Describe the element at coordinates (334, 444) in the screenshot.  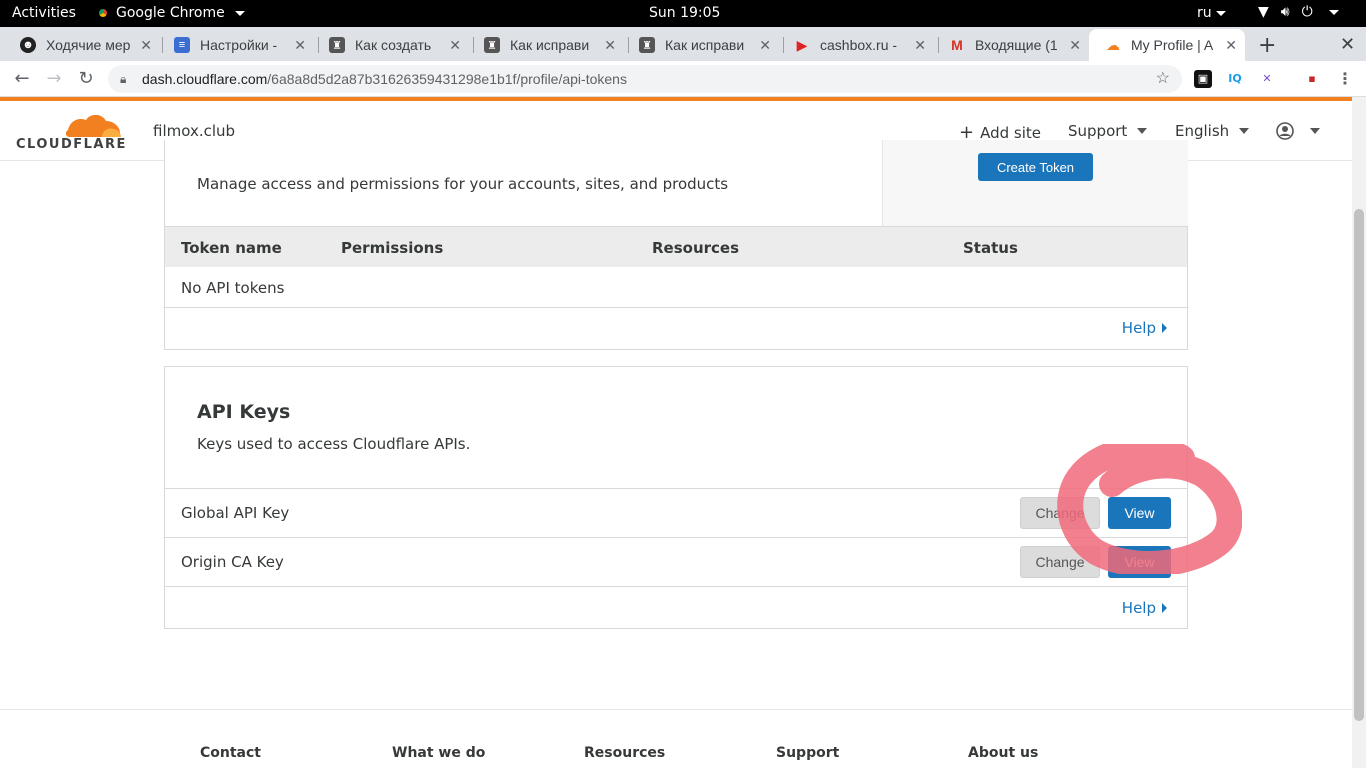
I see `api-keys-description: Keys used to access Cloudflare APIs.` at that location.